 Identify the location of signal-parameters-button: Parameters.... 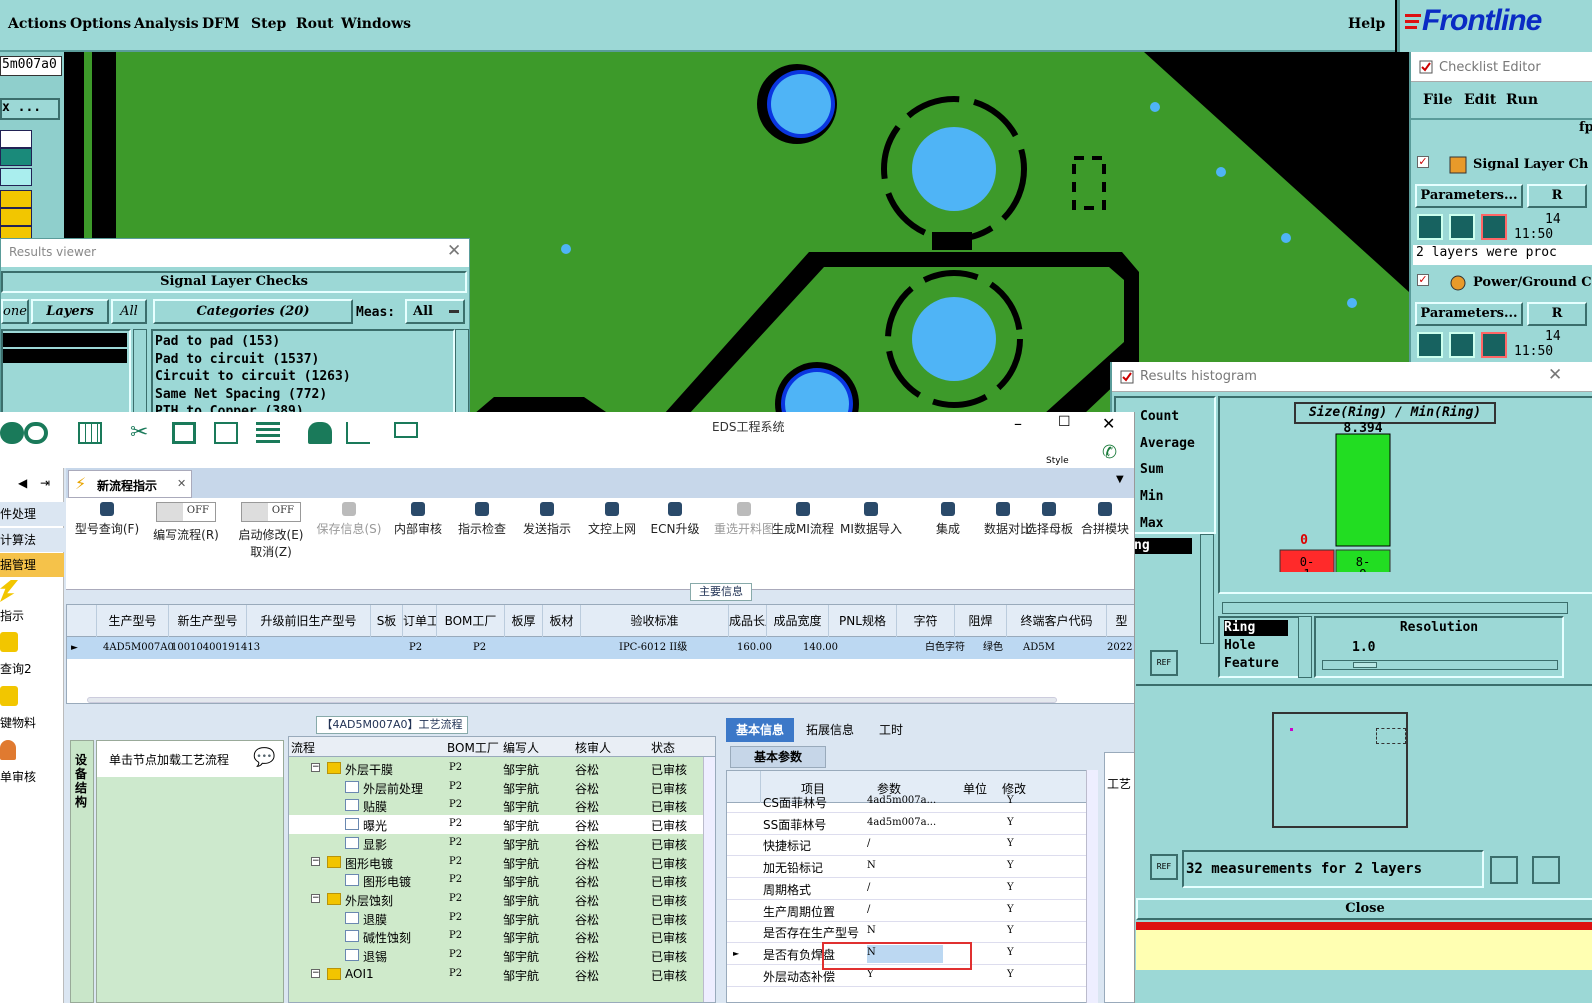
(1469, 196).